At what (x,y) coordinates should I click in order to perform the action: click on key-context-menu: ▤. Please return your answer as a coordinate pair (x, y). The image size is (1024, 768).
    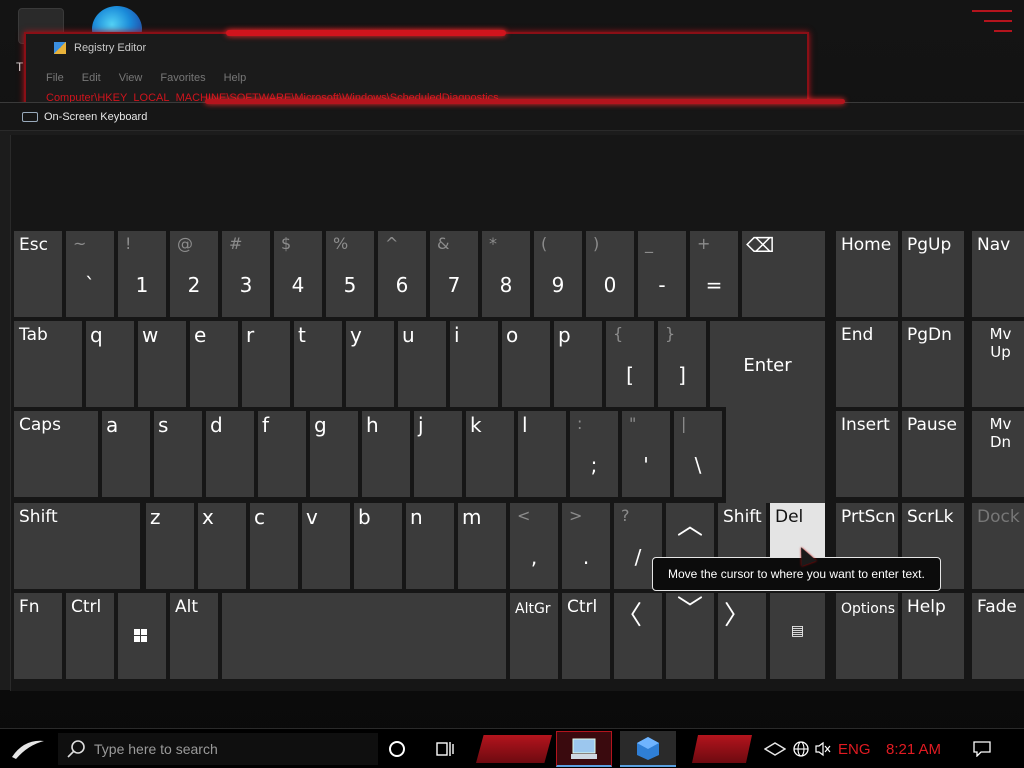
    Looking at the image, I should click on (797, 636).